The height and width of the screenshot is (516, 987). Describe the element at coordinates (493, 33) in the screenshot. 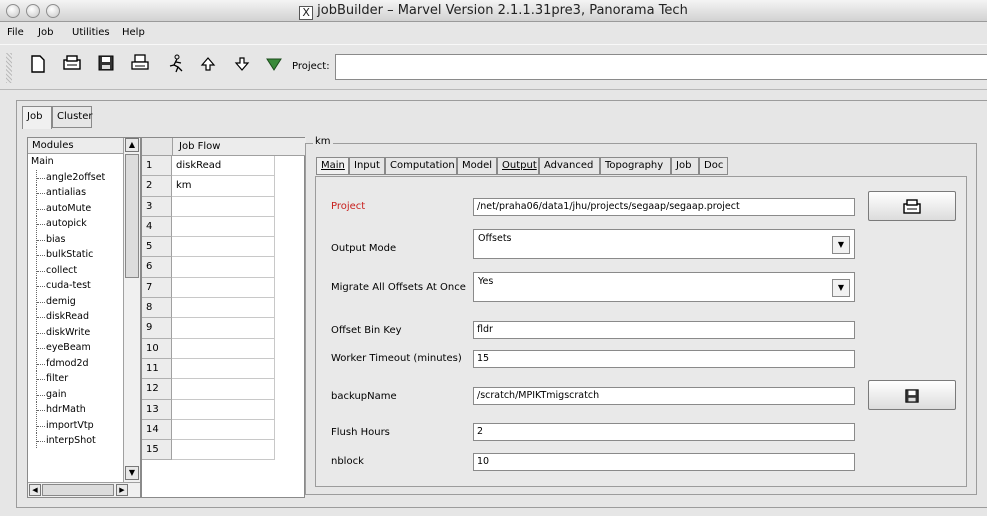

I see `menu-bar: File Job Utilities Help` at that location.